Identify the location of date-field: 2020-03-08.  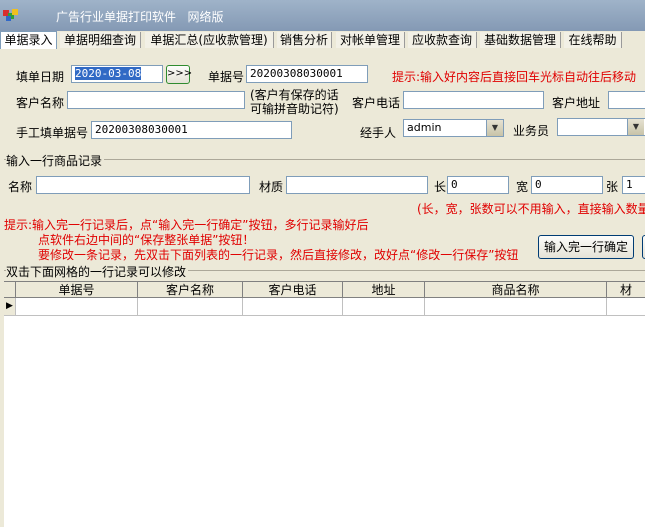
(117, 74).